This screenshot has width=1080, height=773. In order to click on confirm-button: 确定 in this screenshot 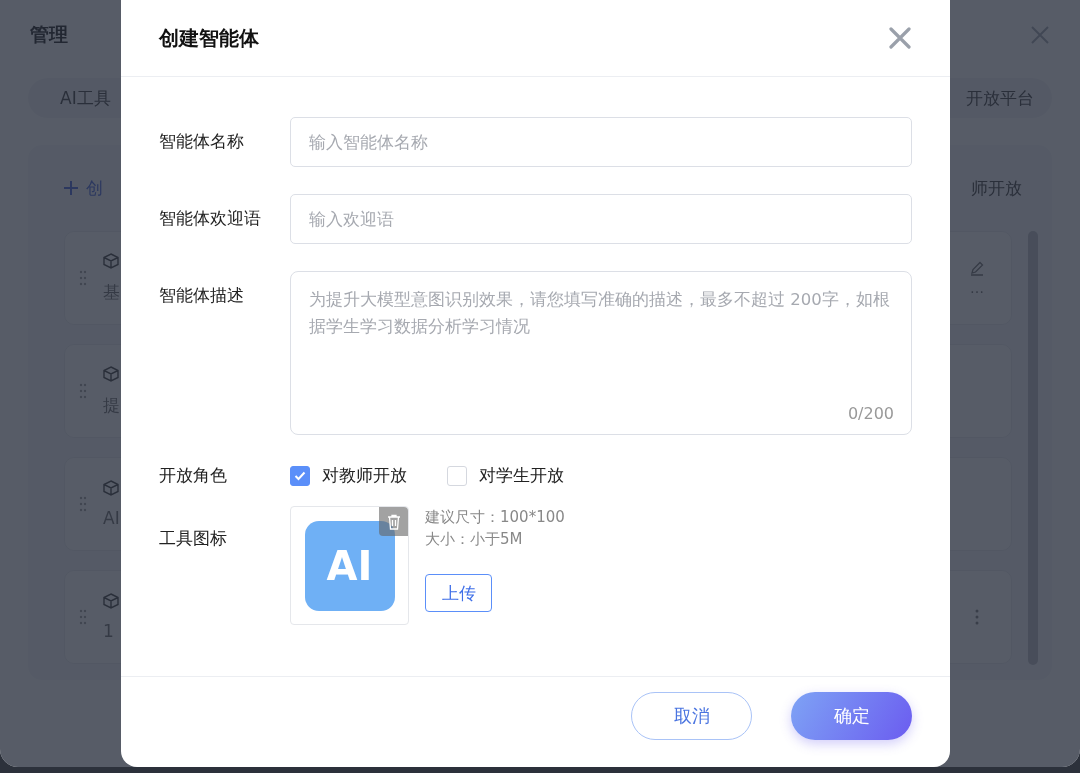, I will do `click(851, 716)`.